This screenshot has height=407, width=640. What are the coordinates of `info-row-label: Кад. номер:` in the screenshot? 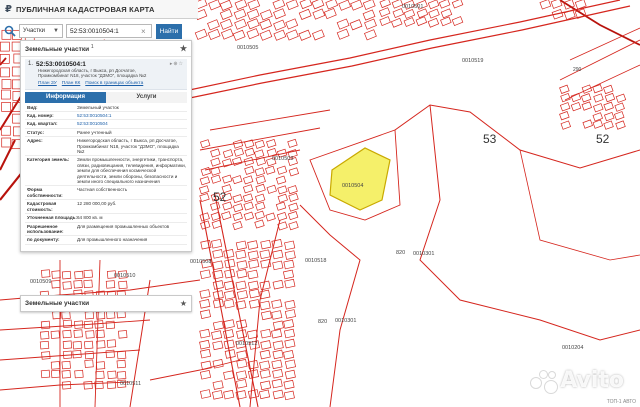 It's located at (40, 115).